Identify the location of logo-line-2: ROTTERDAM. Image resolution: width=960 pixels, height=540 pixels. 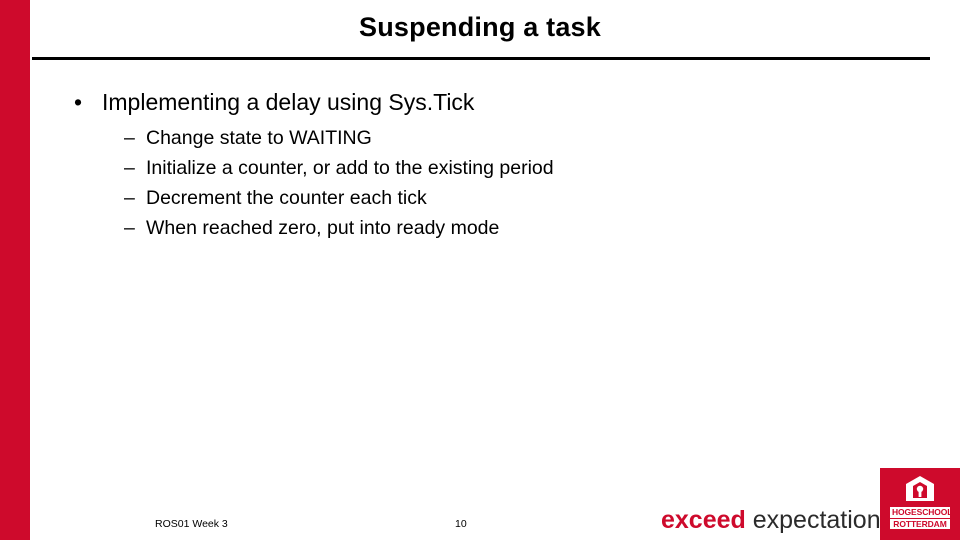
(920, 524).